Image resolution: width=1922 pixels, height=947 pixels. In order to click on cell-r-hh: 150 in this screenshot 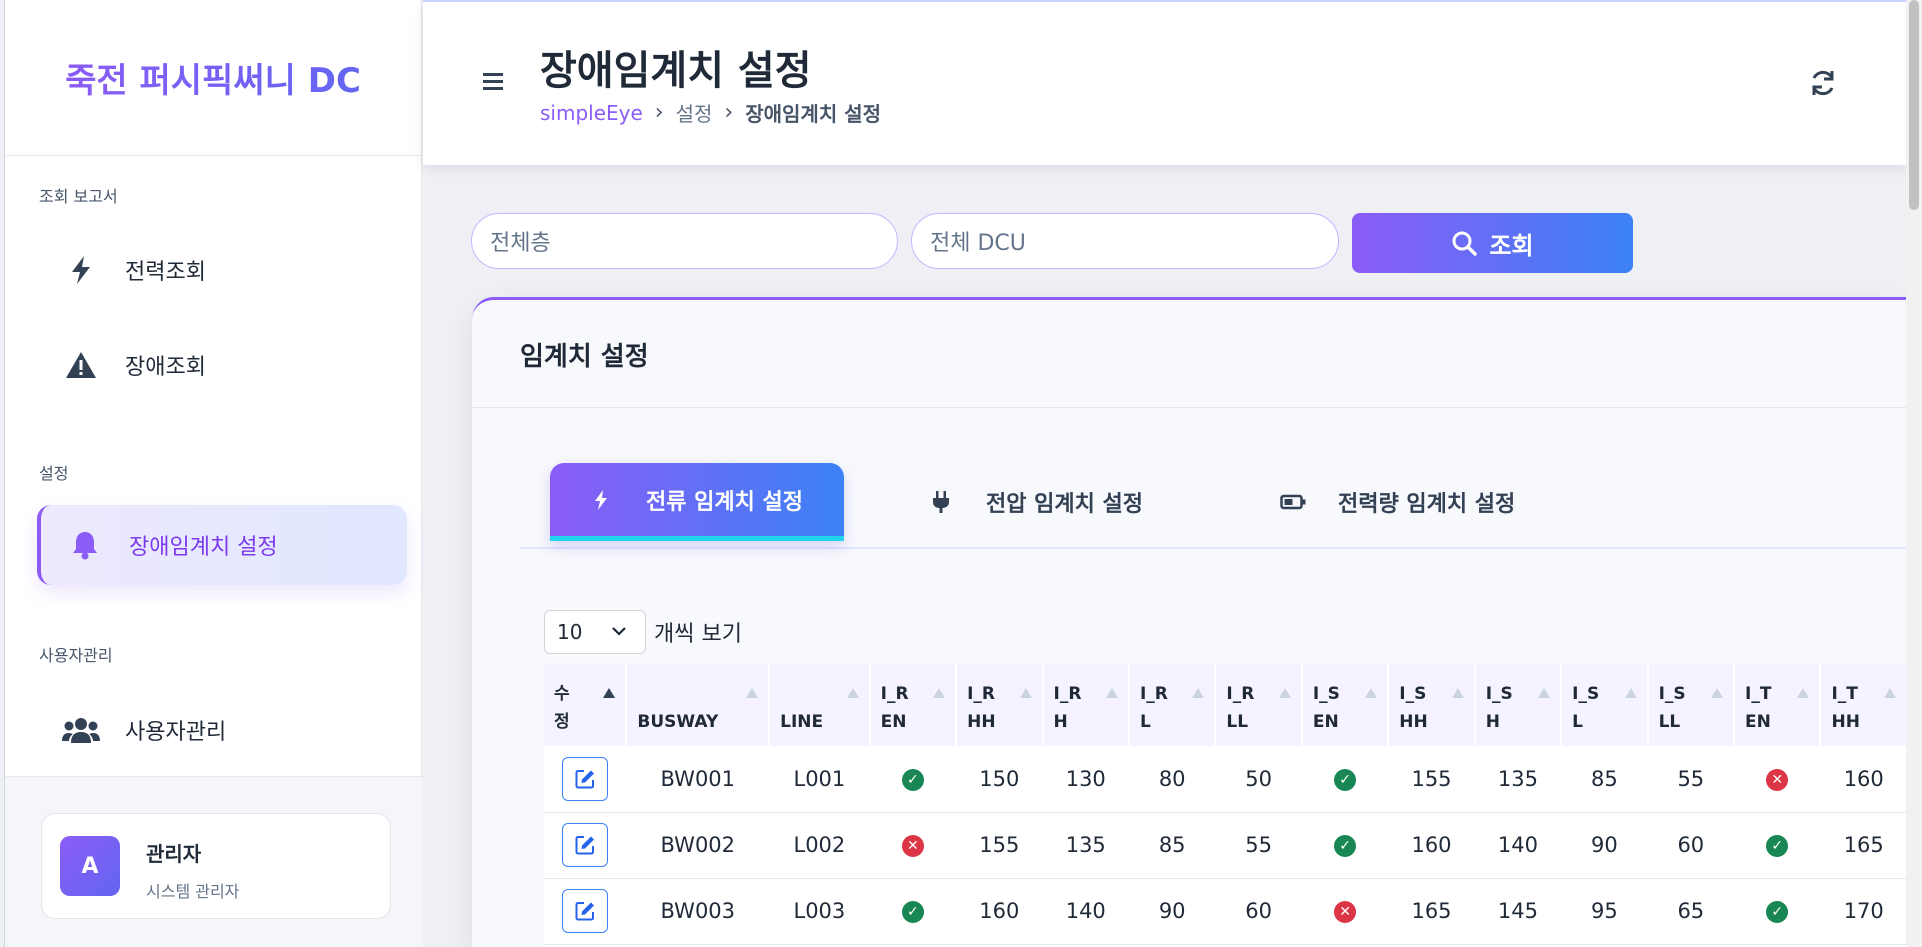, I will do `click(999, 779)`.